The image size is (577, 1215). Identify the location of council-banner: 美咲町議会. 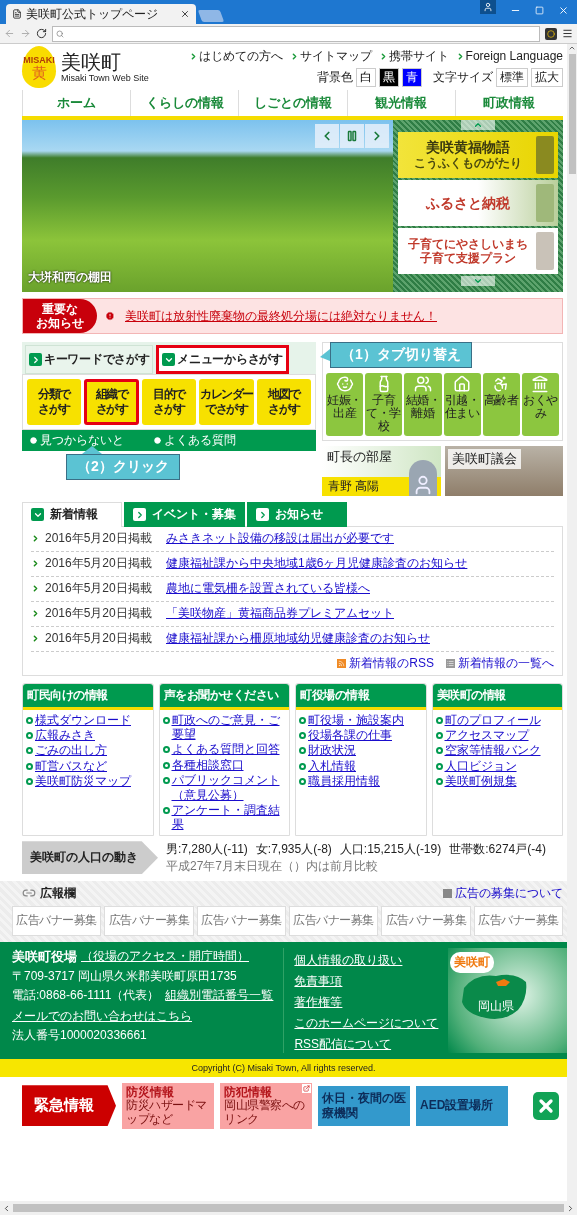
(503, 470).